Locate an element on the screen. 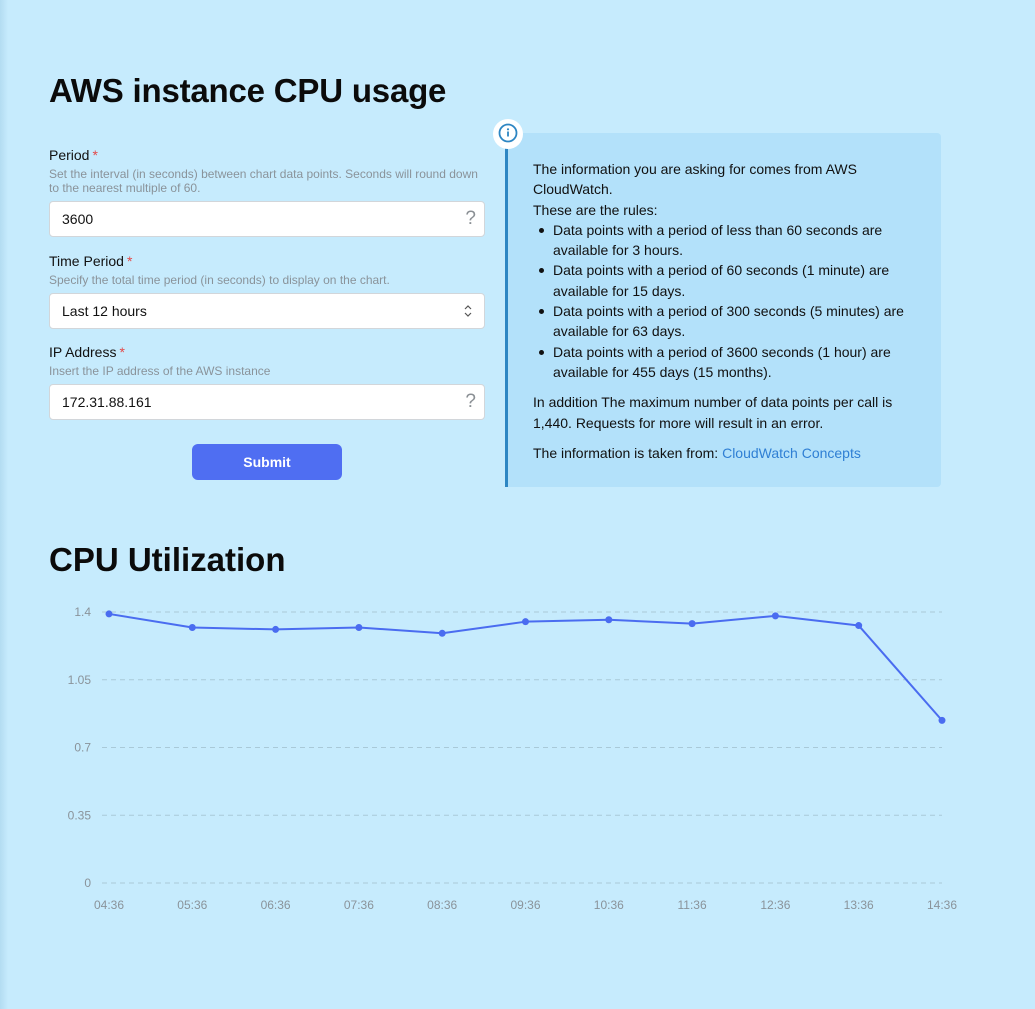 The width and height of the screenshot is (1035, 1009). info-icon is located at coordinates (508, 134).